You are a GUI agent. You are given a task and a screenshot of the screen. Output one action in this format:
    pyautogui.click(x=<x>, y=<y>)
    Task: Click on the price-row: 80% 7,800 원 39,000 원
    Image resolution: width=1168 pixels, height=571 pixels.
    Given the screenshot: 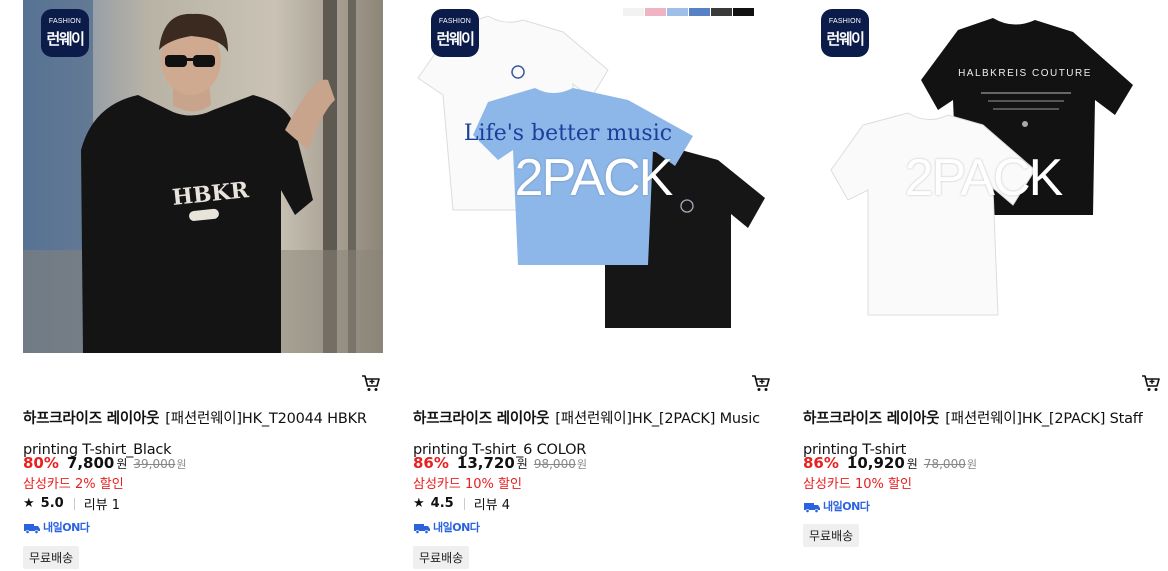 What is the action you would take?
    pyautogui.click(x=105, y=464)
    